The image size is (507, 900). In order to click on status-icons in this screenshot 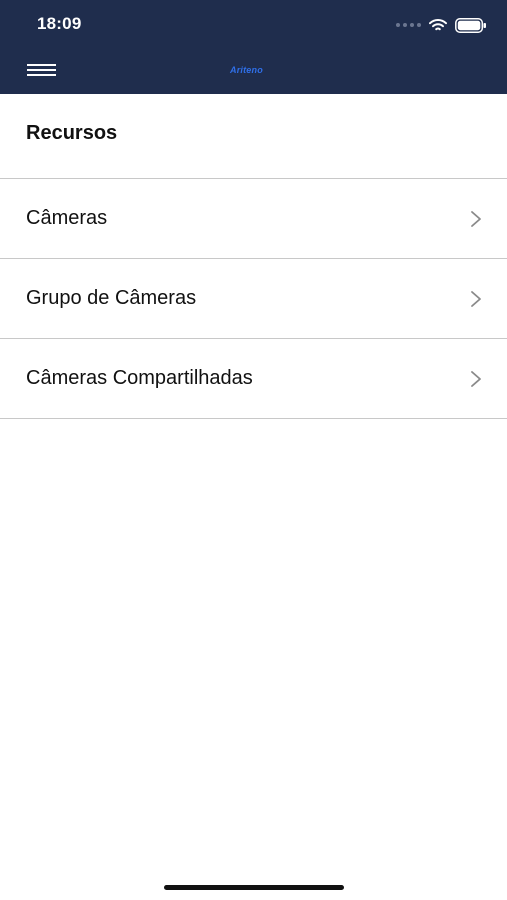, I will do `click(441, 25)`.